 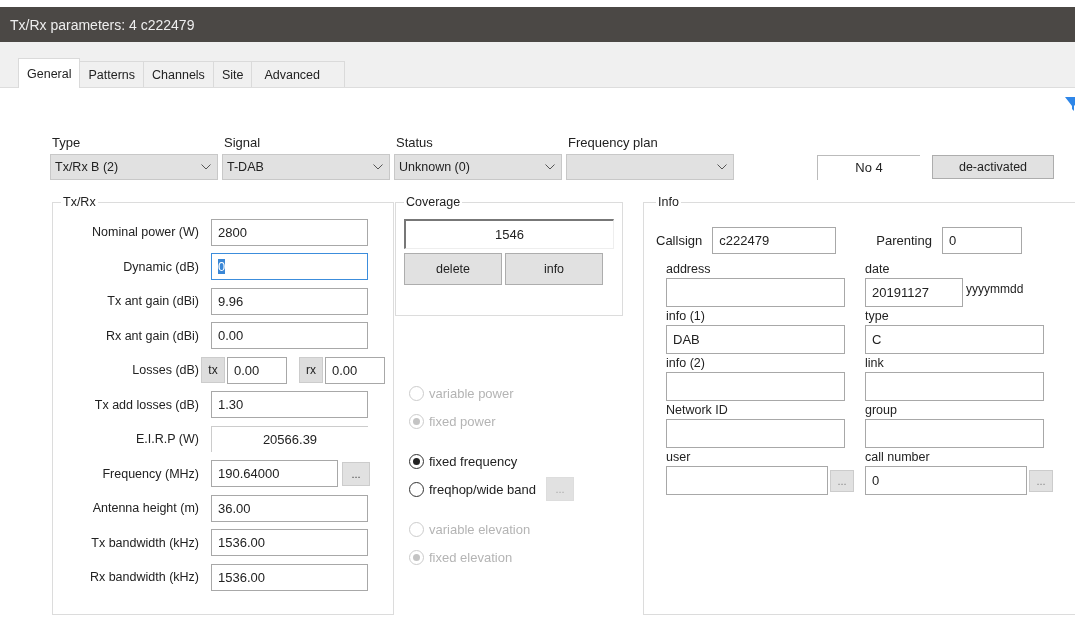 What do you see at coordinates (650, 167) in the screenshot?
I see `dropdown` at bounding box center [650, 167].